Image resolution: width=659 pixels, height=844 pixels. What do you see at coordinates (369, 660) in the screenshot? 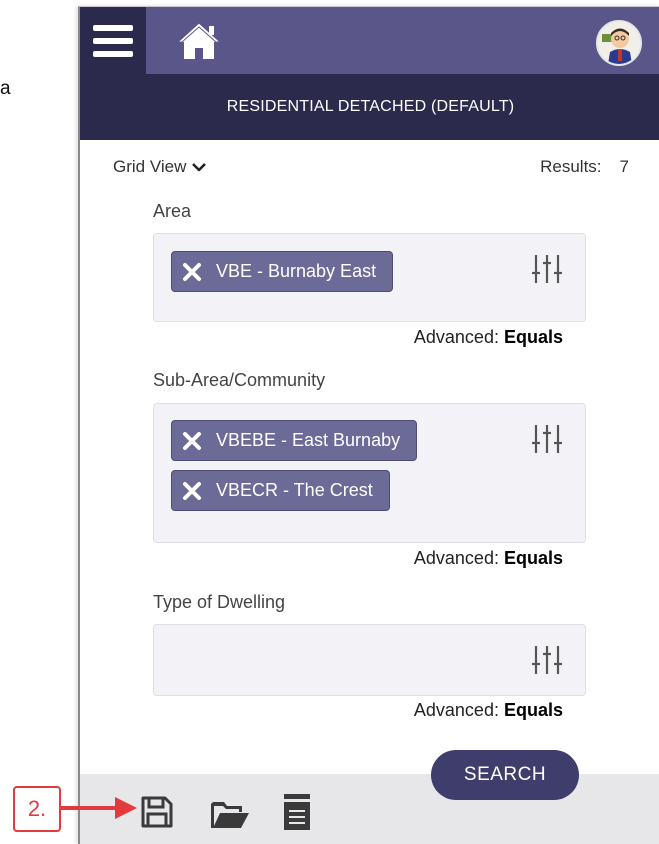
I see `dwelling-field` at bounding box center [369, 660].